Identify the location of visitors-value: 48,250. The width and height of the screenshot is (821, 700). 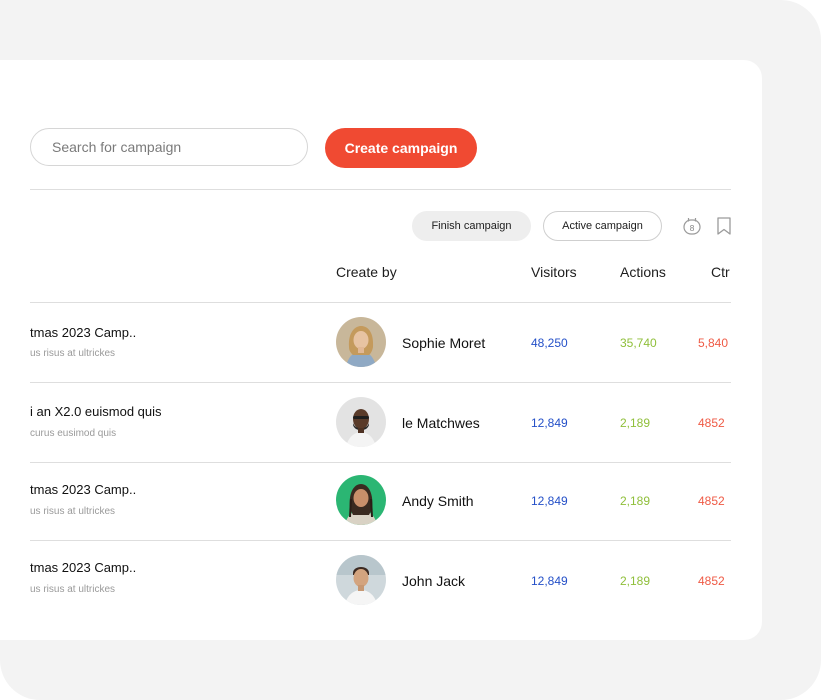
(549, 343).